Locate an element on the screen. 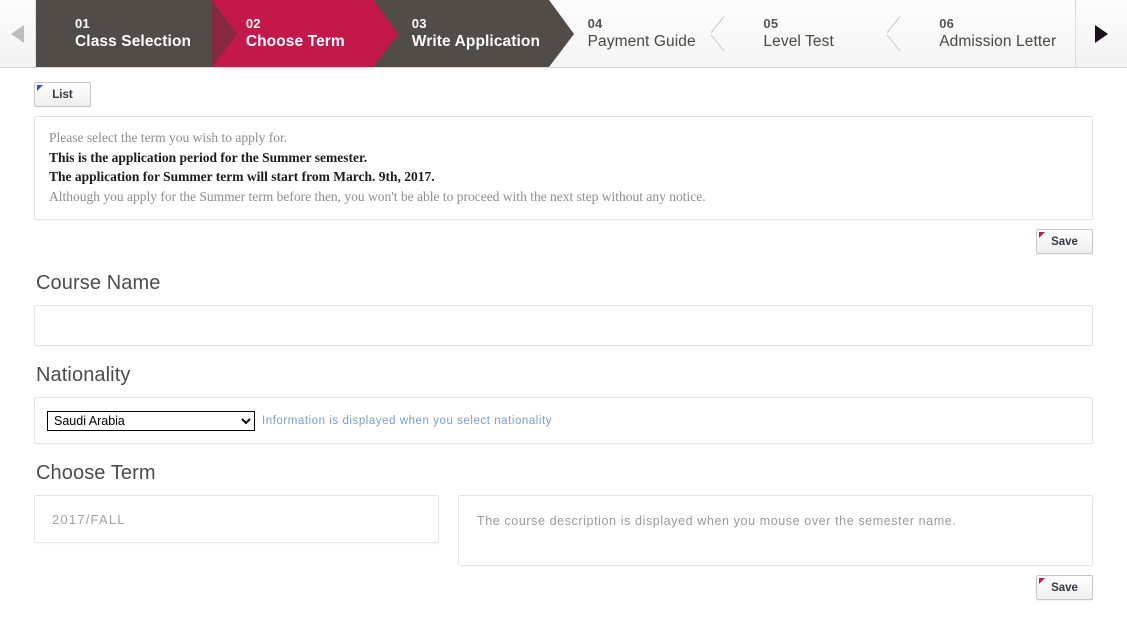 Image resolution: width=1127 pixels, height=624 pixels. step-item-05: 05 Level Test is located at coordinates (819, 33).